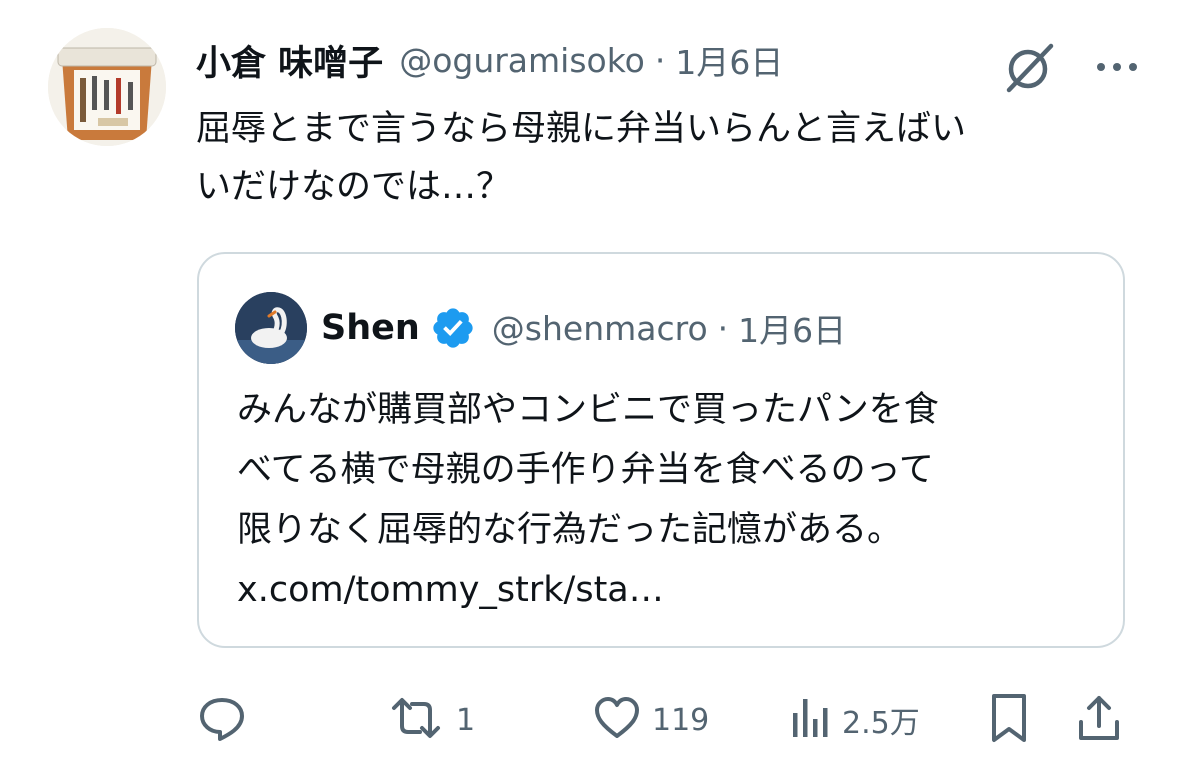 The width and height of the screenshot is (1179, 767). I want to click on quote-date: 1月6日, so click(792, 328).